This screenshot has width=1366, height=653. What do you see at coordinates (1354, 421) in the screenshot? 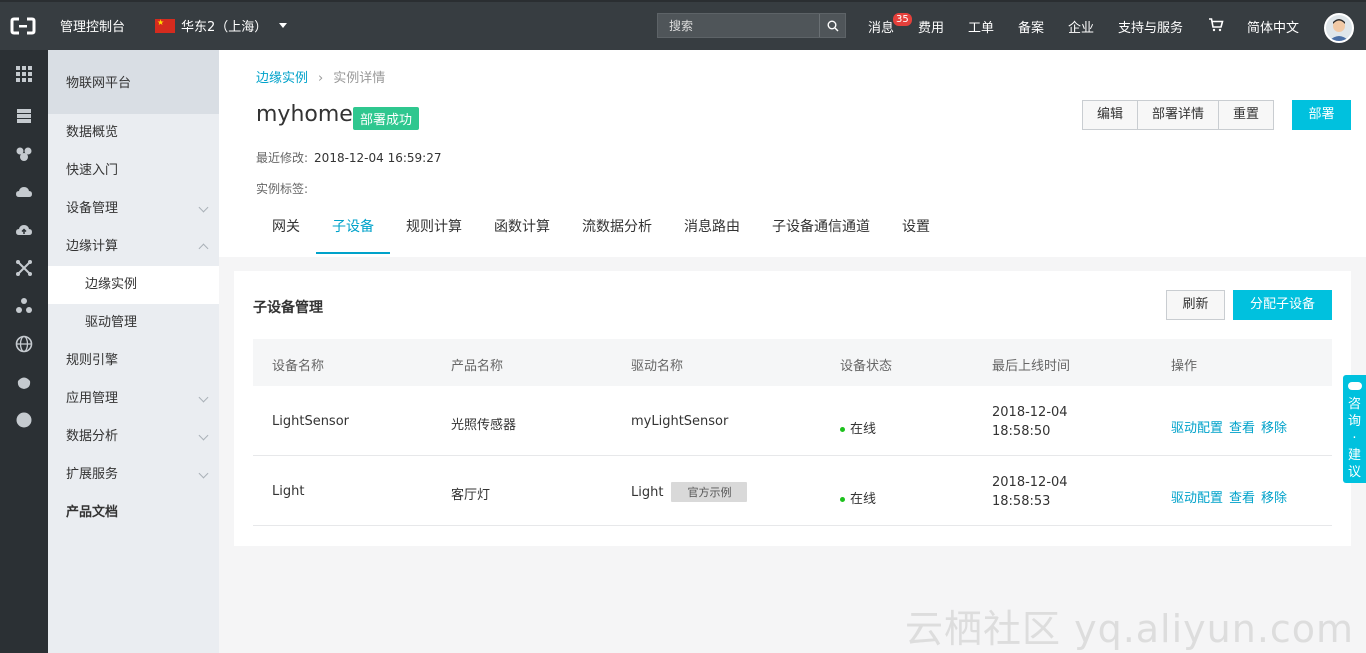
I see `feedback-char: 询` at bounding box center [1354, 421].